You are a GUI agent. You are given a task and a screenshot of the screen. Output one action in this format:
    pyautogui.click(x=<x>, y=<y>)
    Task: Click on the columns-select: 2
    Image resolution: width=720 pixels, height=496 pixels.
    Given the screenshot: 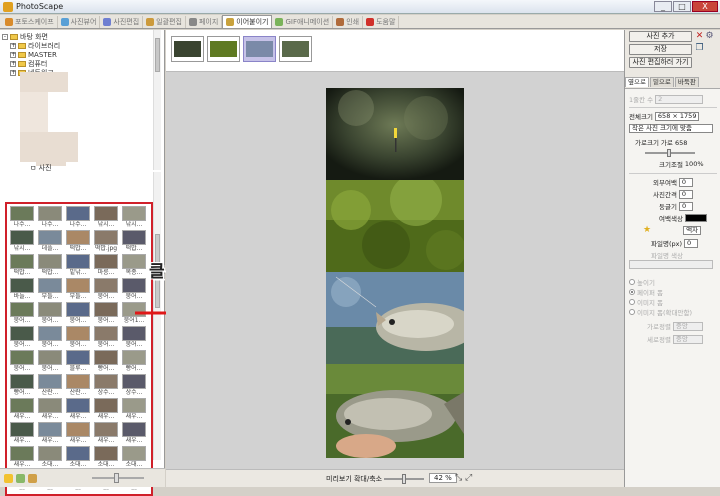 What is the action you would take?
    pyautogui.click(x=679, y=99)
    